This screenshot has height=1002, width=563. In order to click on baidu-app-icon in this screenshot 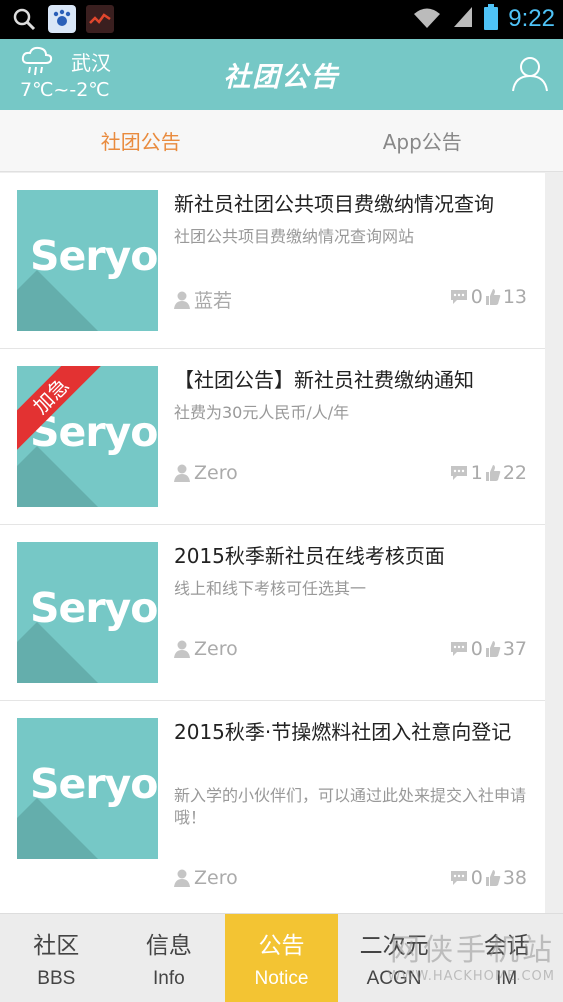, I will do `click(62, 19)`.